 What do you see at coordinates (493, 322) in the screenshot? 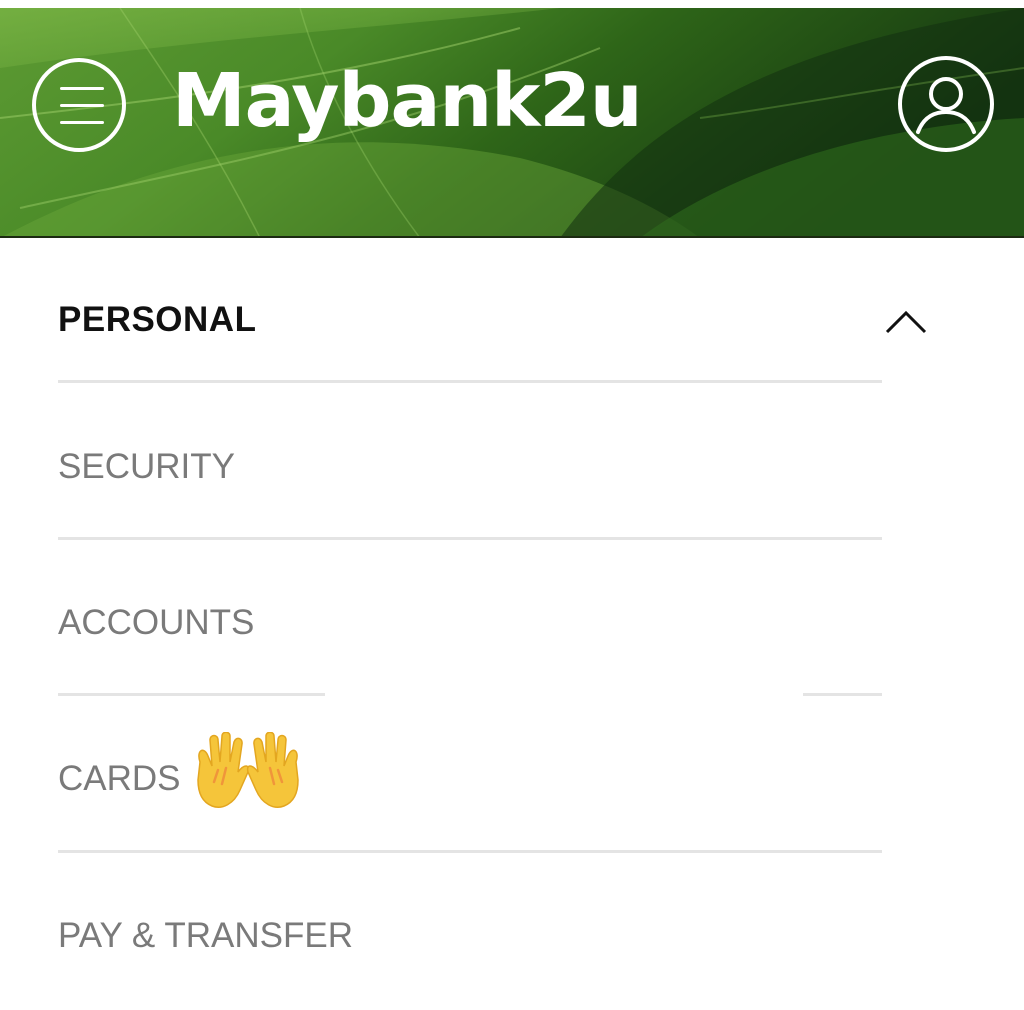
I see `nav-section-personal: PERSONAL` at bounding box center [493, 322].